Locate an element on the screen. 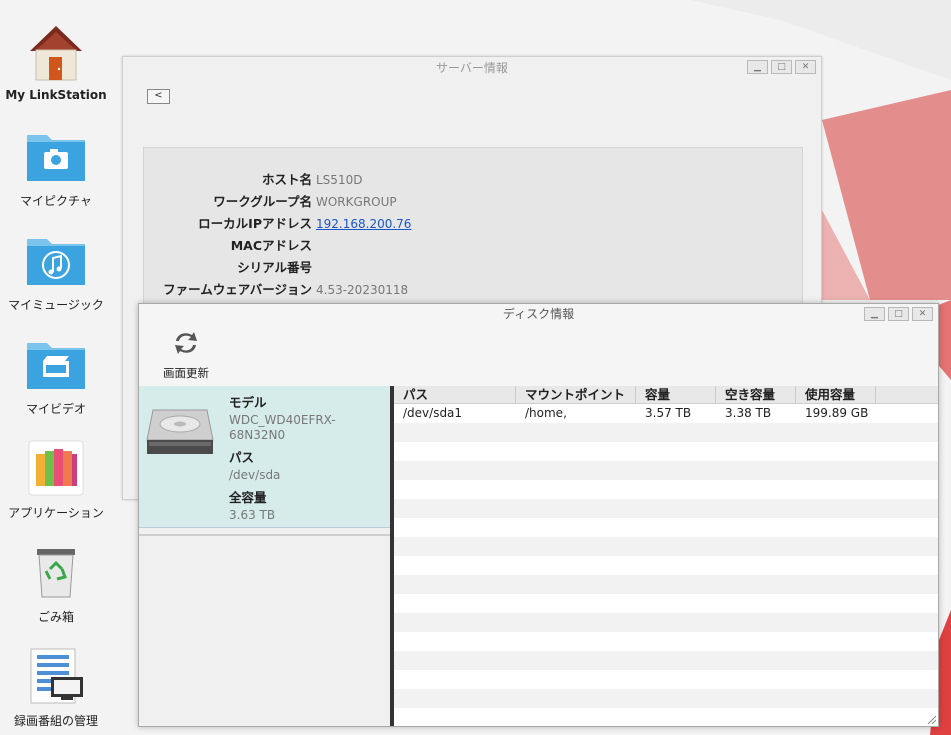  window-title: サーバー情報 is located at coordinates (472, 68).